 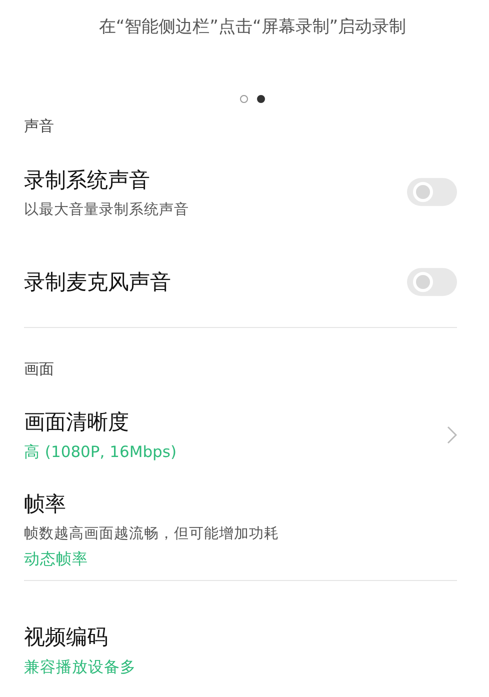 What do you see at coordinates (56, 559) in the screenshot?
I see `setting-value: 动态帧率` at bounding box center [56, 559].